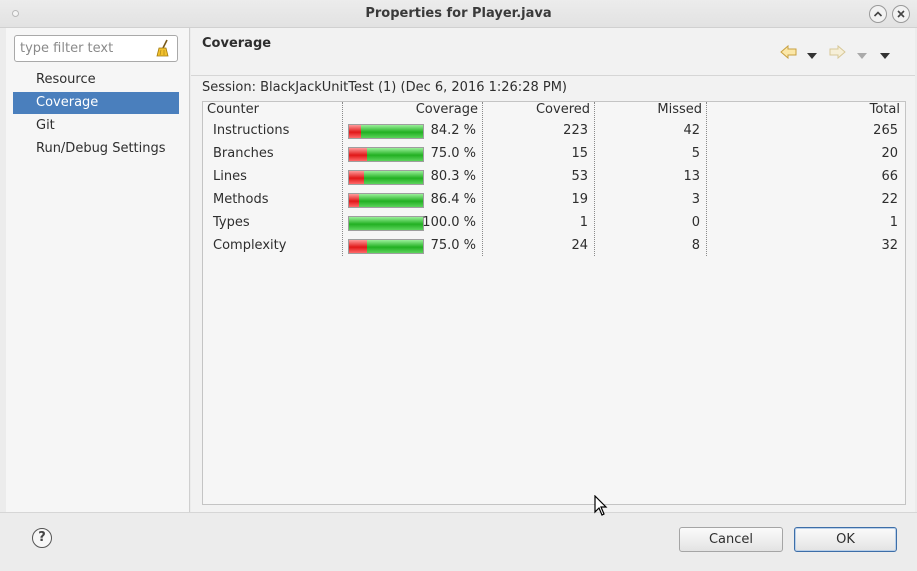 The width and height of the screenshot is (917, 571). Describe the element at coordinates (554, 153) in the screenshot. I see `table-row: Branches 75.0 % 15 5 20` at that location.